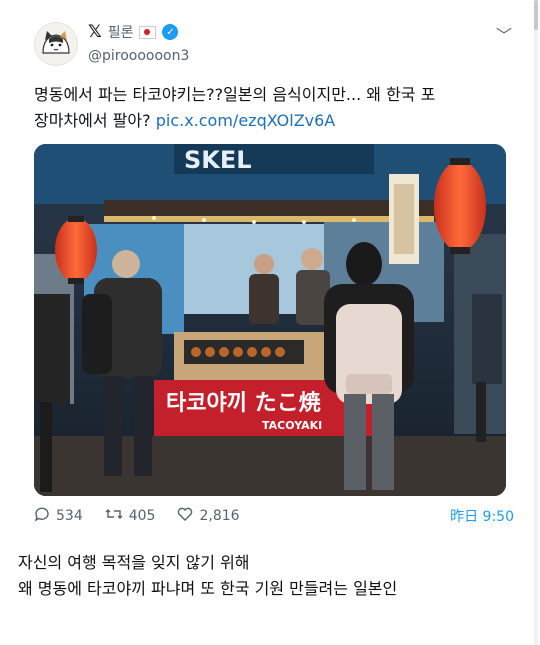 Image resolution: width=540 pixels, height=645 pixels. I want to click on avatar, so click(56, 44).